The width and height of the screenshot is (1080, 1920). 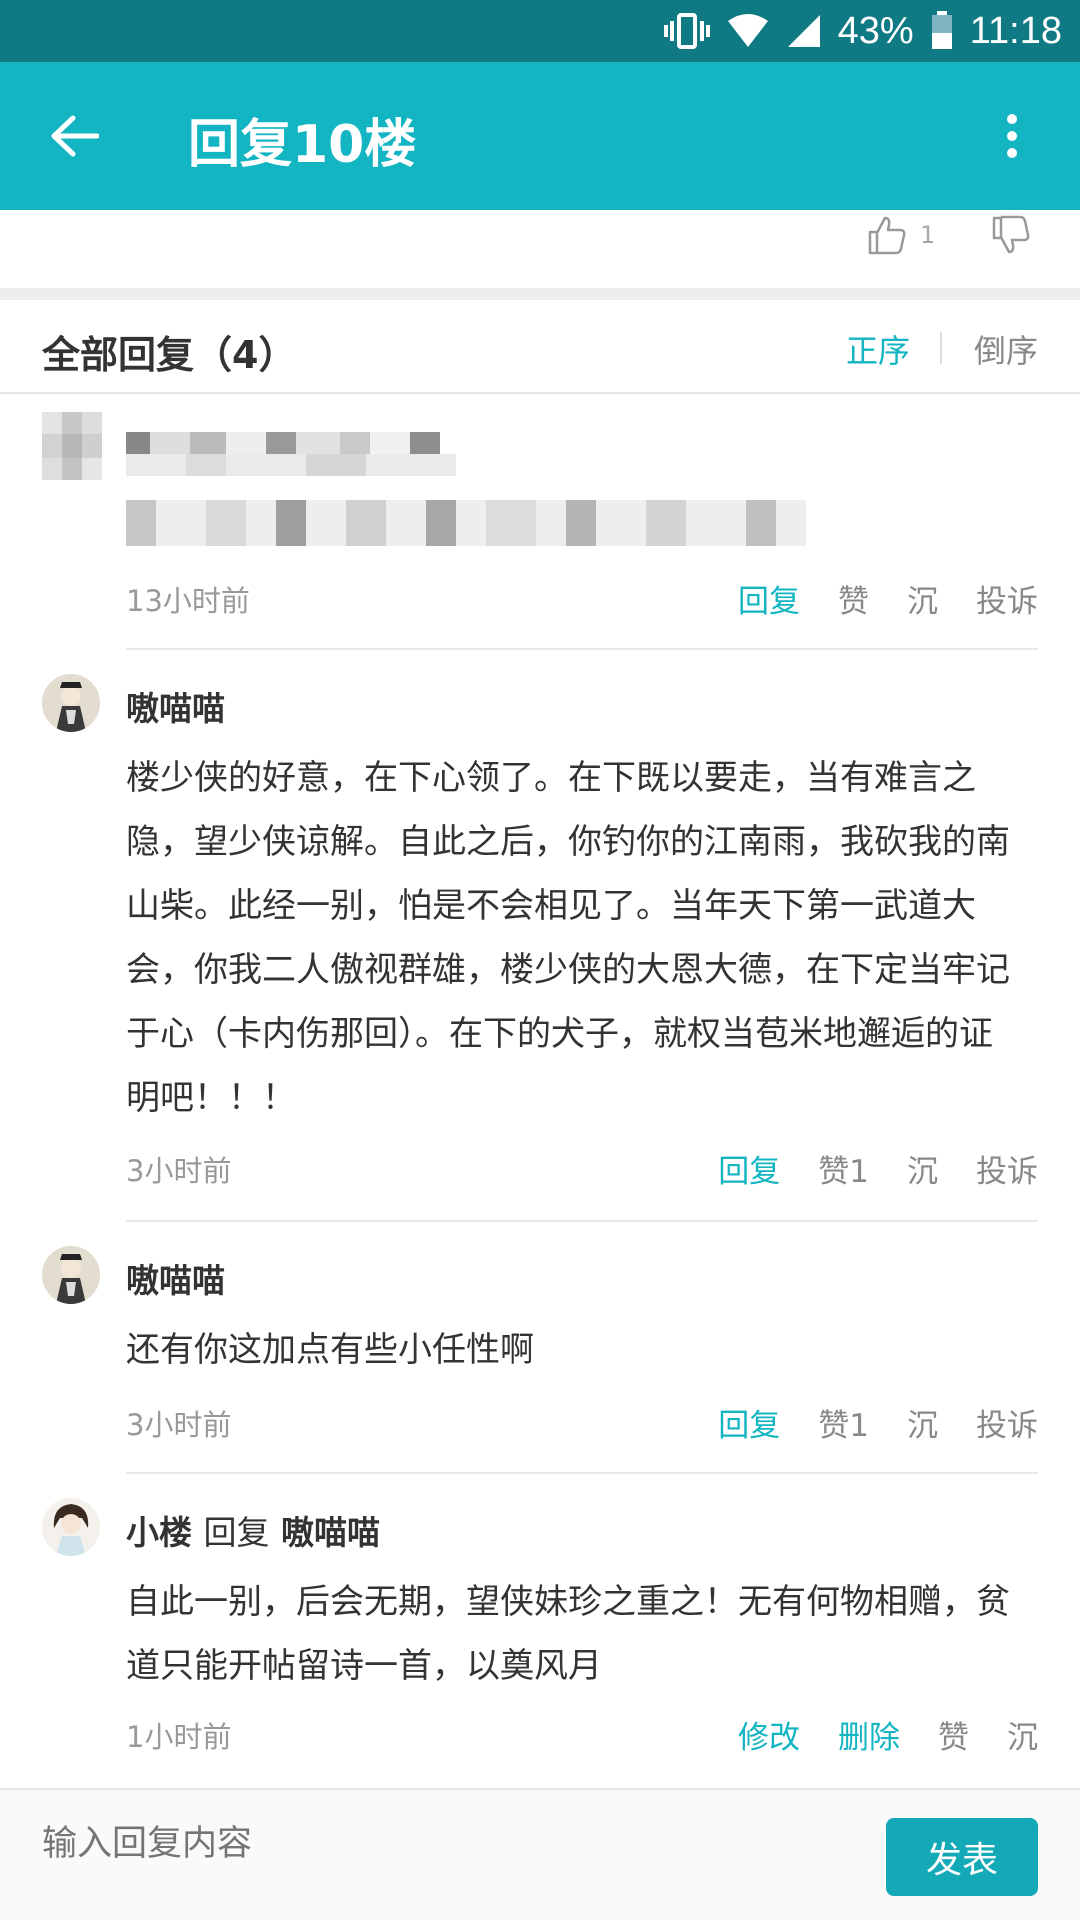 What do you see at coordinates (568, 1634) in the screenshot?
I see `reply-content: 自此一别，后会无期，望侠妹珍之重之！无有何物相赠，贫道只能开帖留诗一首，以奠风月` at bounding box center [568, 1634].